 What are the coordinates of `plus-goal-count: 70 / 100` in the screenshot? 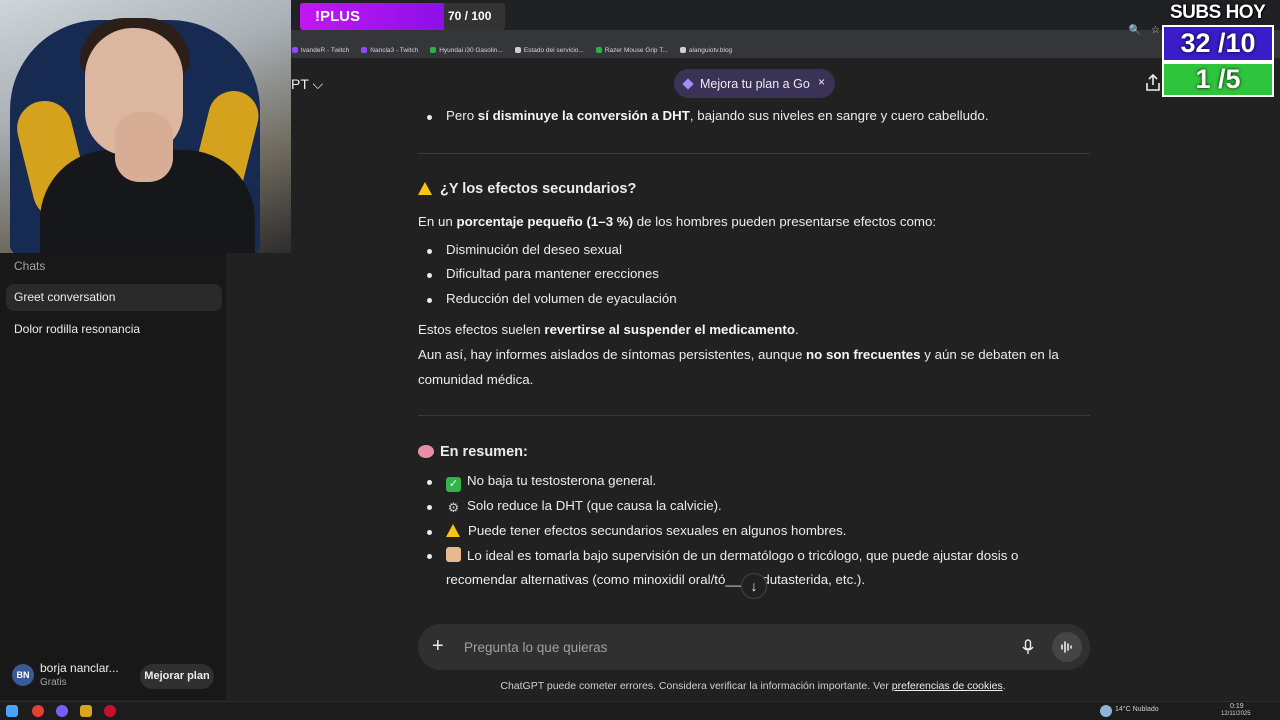 It's located at (470, 16).